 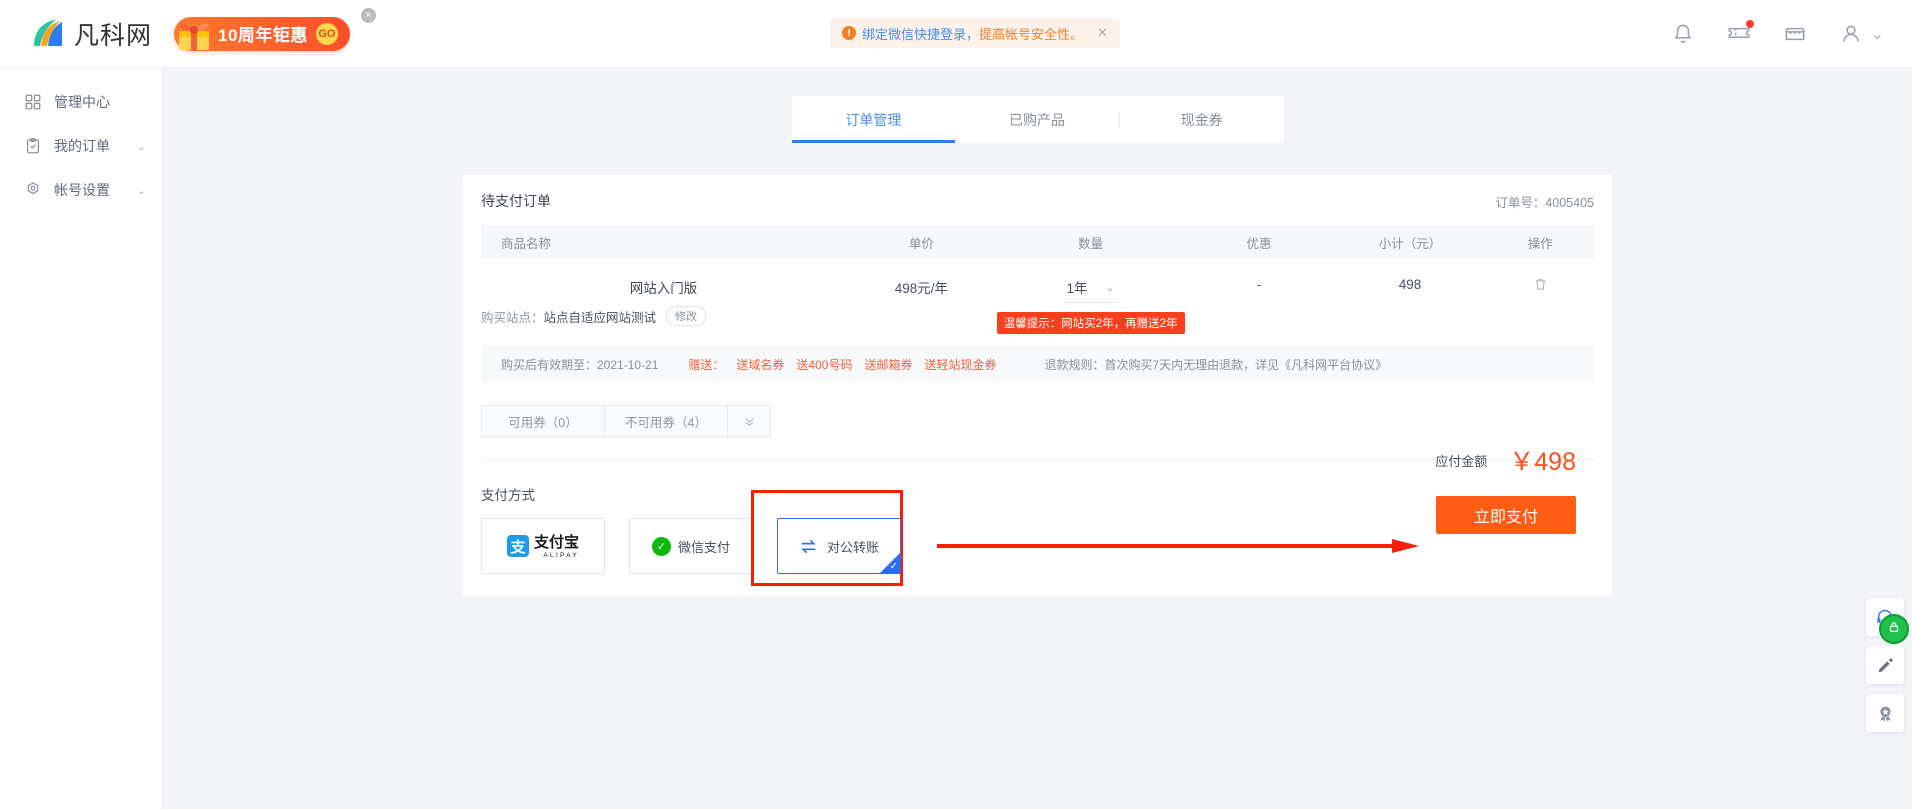 I want to click on sidebar-label: 管理中心, so click(x=82, y=102).